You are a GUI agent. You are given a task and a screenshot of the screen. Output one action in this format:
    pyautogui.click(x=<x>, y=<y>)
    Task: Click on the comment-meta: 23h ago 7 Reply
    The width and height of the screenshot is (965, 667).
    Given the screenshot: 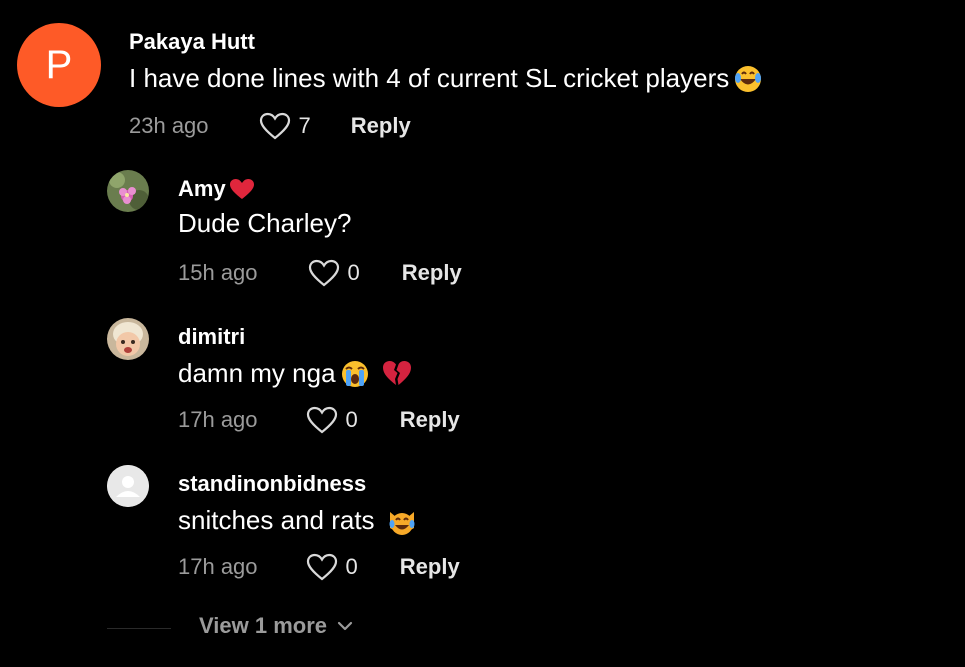 What is the action you would take?
    pyautogui.click(x=270, y=126)
    